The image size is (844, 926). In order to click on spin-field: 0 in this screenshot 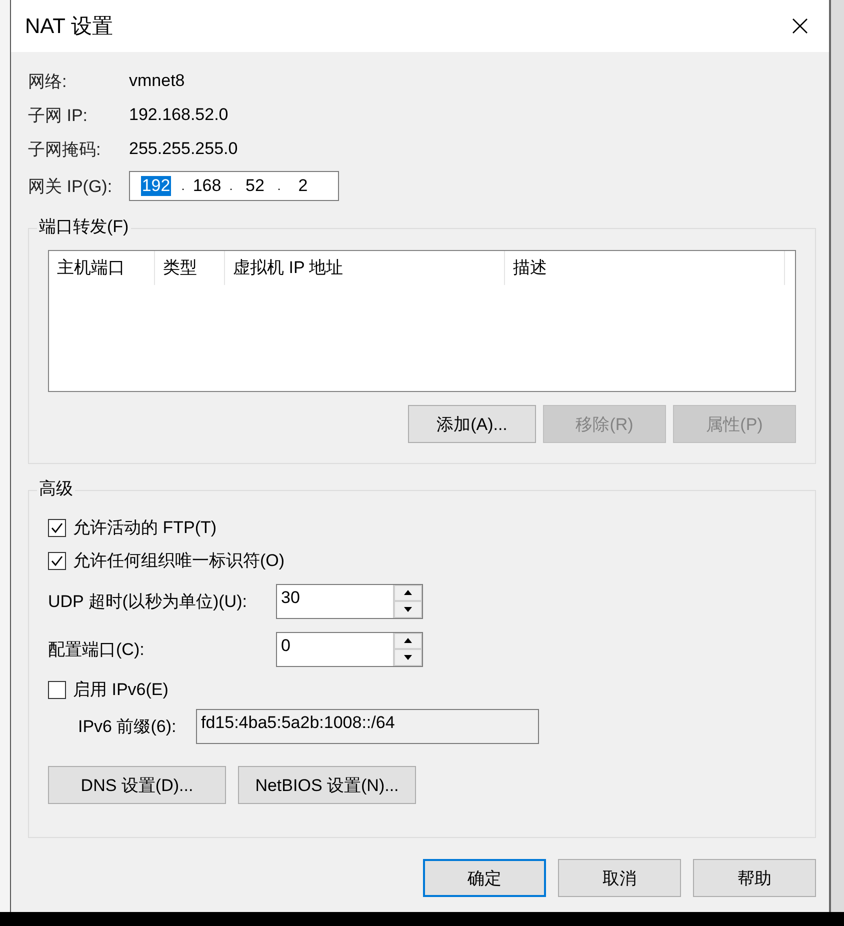, I will do `click(349, 649)`.